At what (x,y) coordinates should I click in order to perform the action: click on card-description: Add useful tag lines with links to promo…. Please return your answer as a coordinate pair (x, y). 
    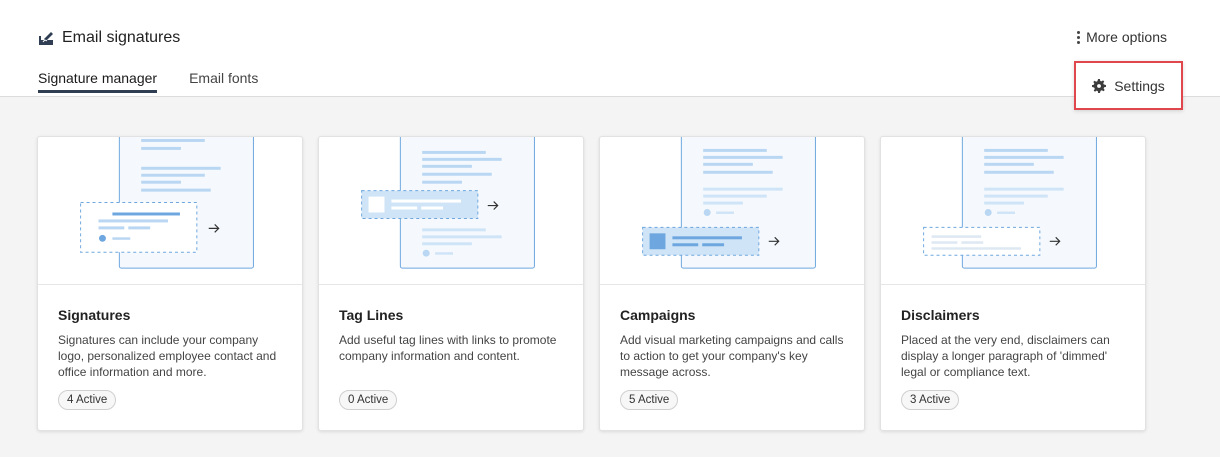
    Looking at the image, I should click on (448, 348).